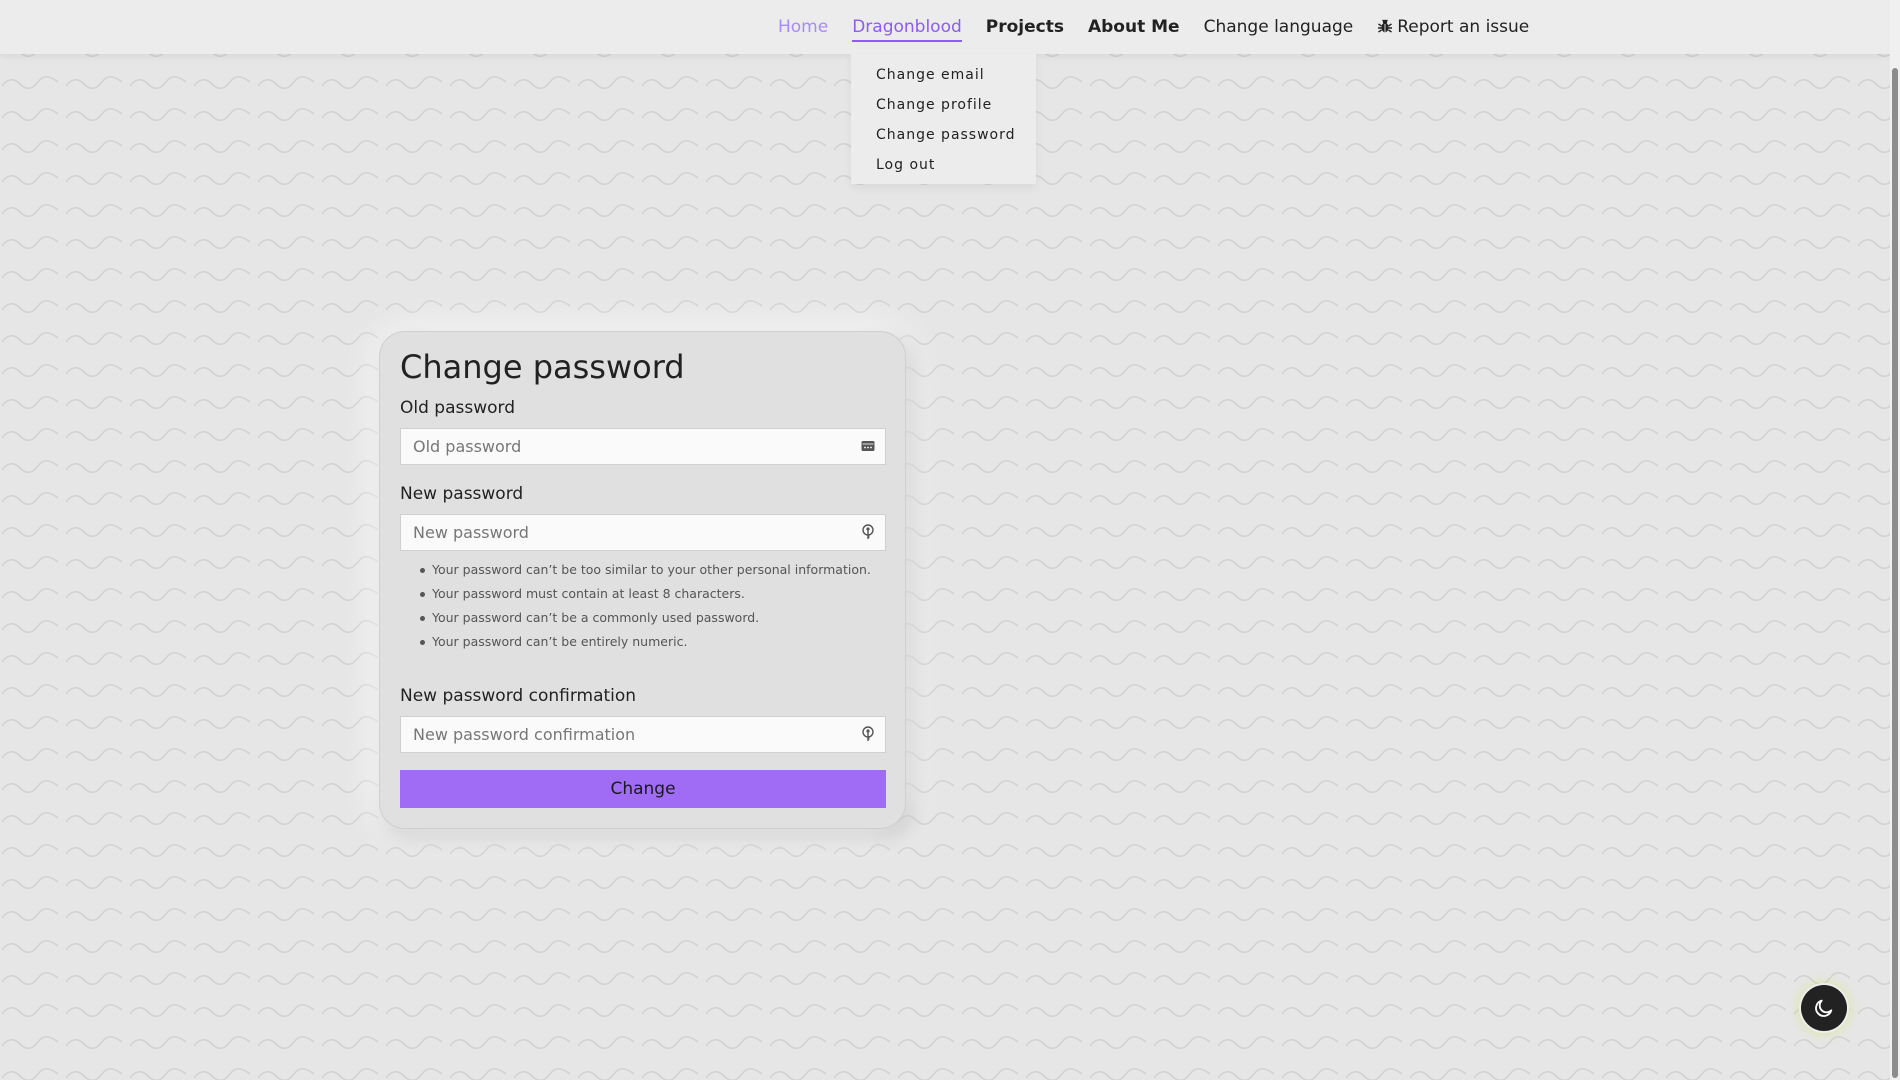 Image resolution: width=1900 pixels, height=1080 pixels. What do you see at coordinates (518, 696) in the screenshot?
I see `confirm-password-label: New password confirmation` at bounding box center [518, 696].